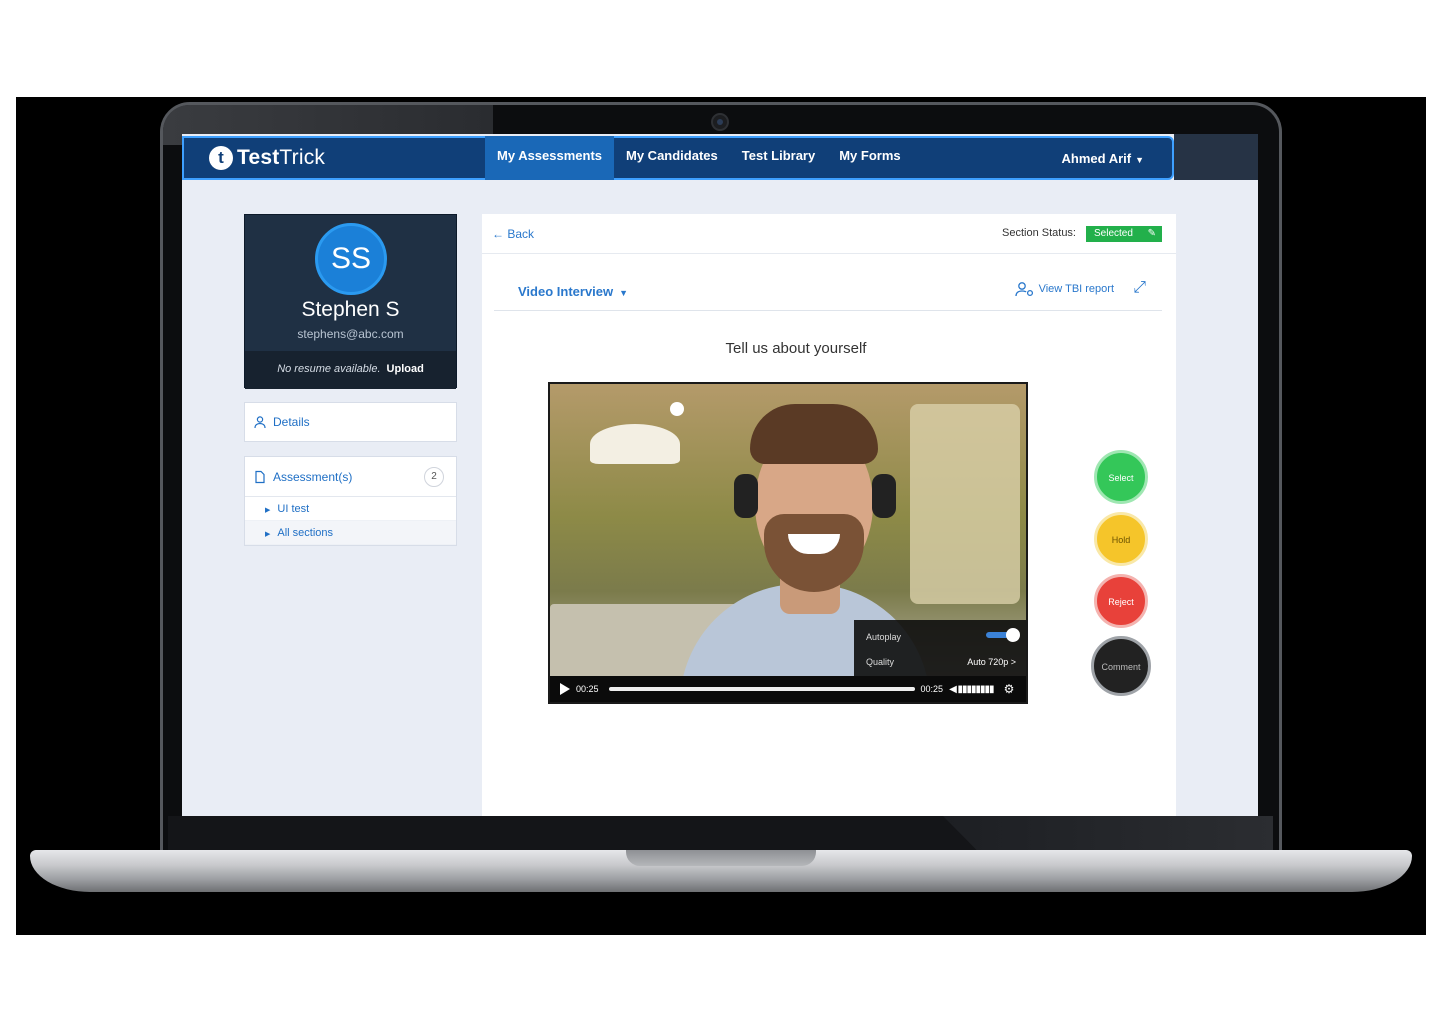 The image size is (1440, 1029). What do you see at coordinates (672, 158) in the screenshot?
I see `nav-my-candidates: My Candidates` at bounding box center [672, 158].